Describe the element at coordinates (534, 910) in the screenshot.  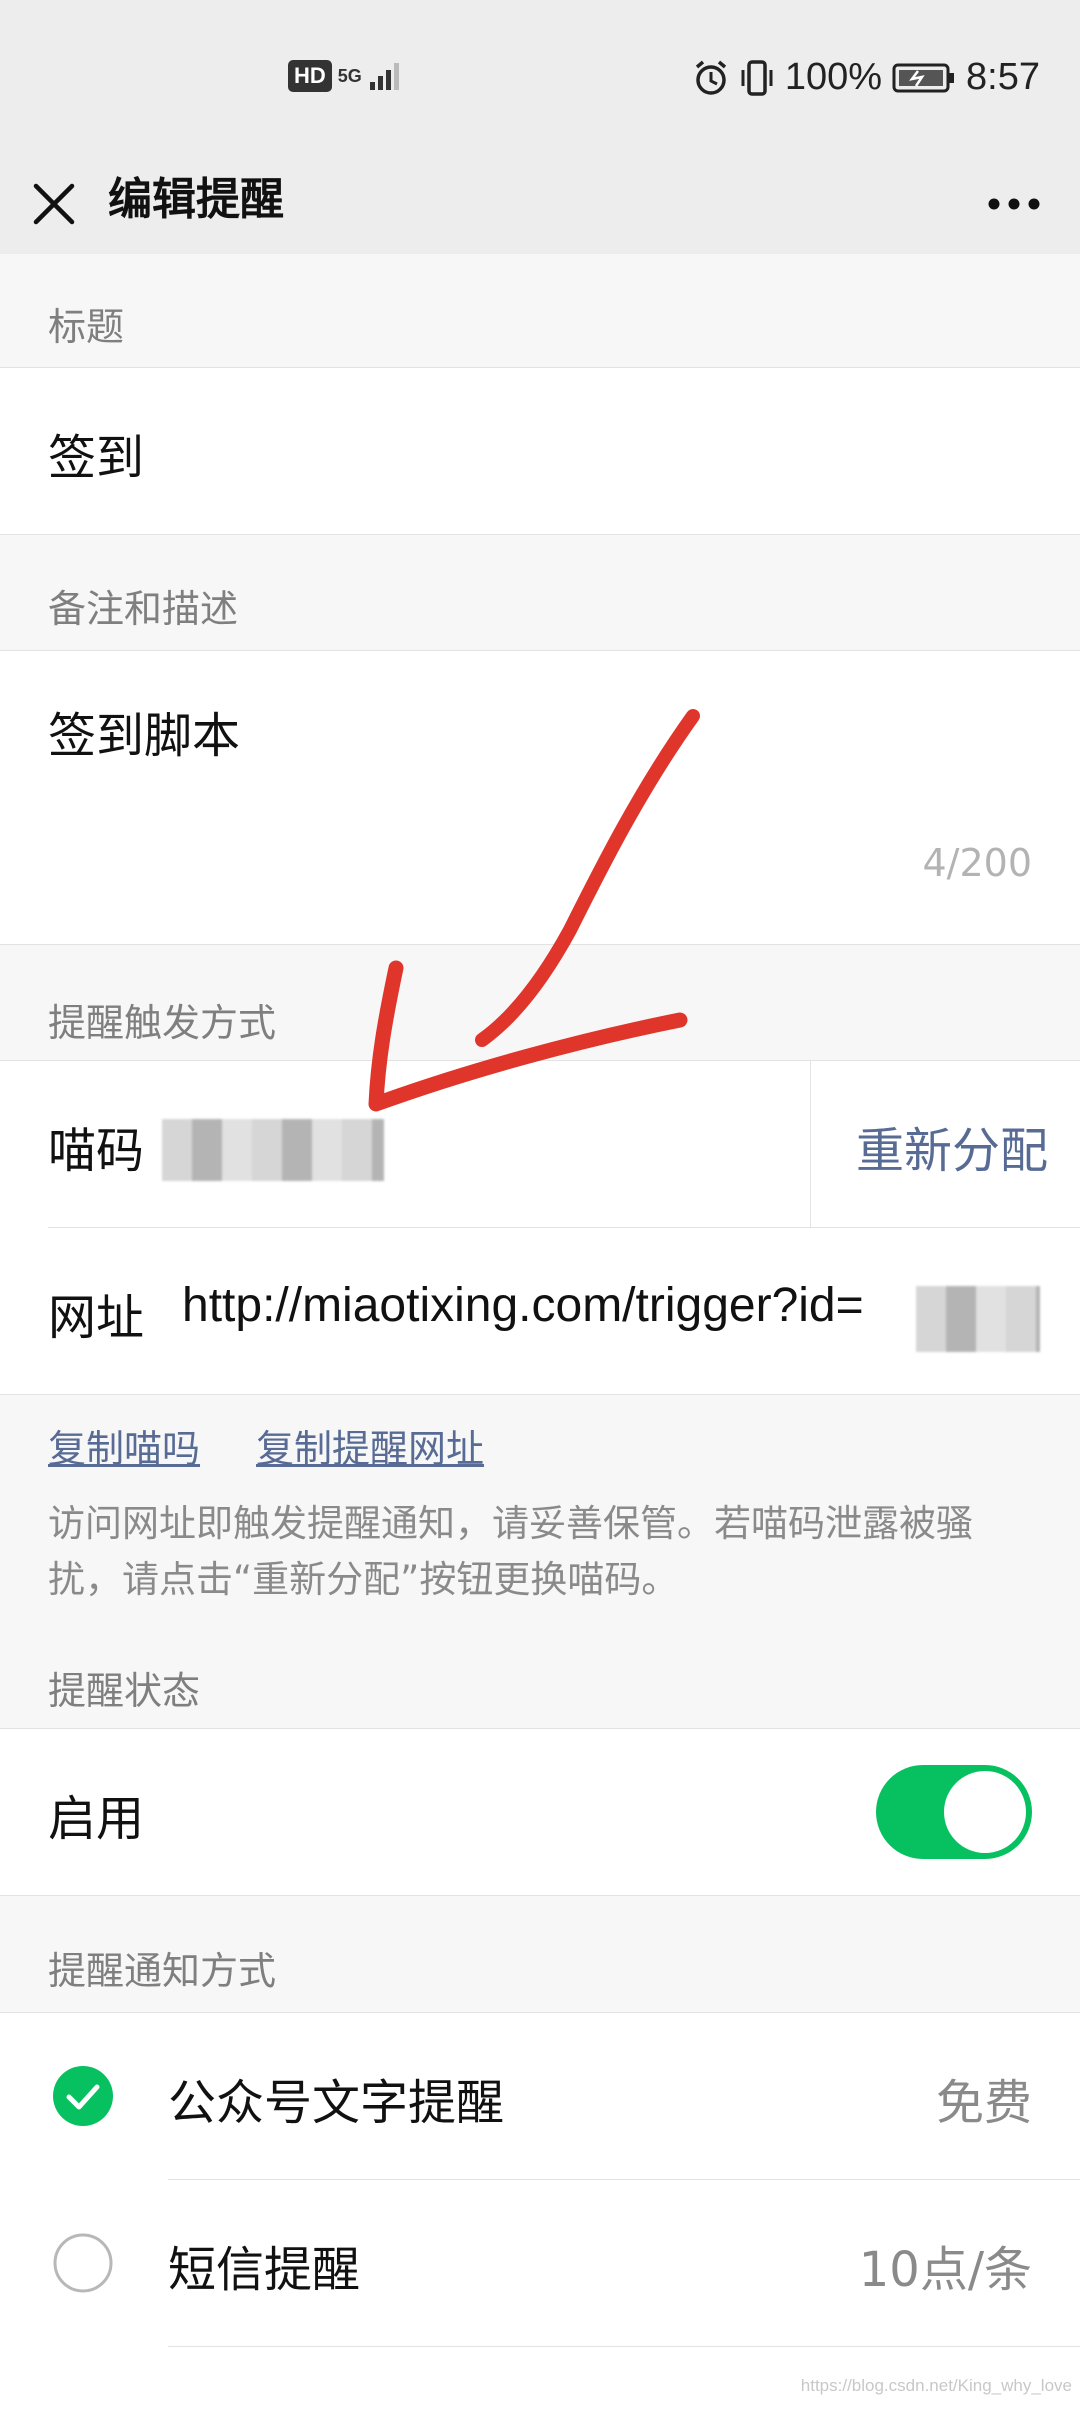
I see `annotation-arrow` at that location.